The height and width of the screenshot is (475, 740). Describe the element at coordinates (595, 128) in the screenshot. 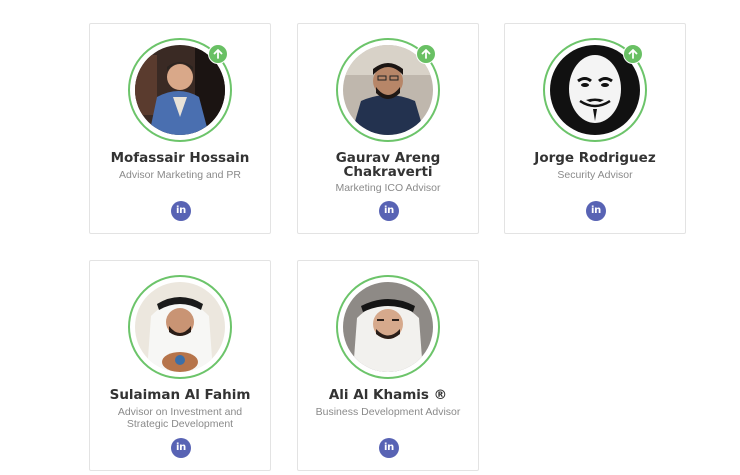

I see `team-card: Jorge Rodriguez Security Advisor in` at that location.